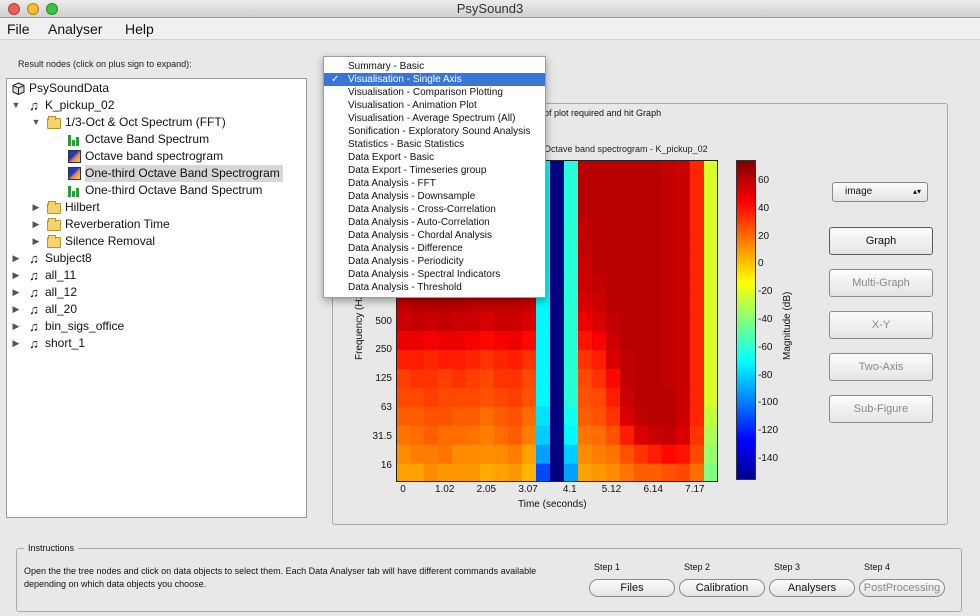 The image size is (980, 616). I want to click on two-axis-button: Two-Axis, so click(881, 367).